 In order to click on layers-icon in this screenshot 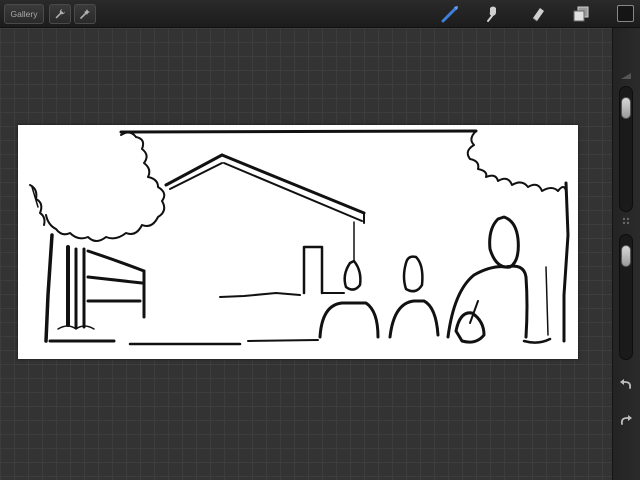, I will do `click(581, 14)`.